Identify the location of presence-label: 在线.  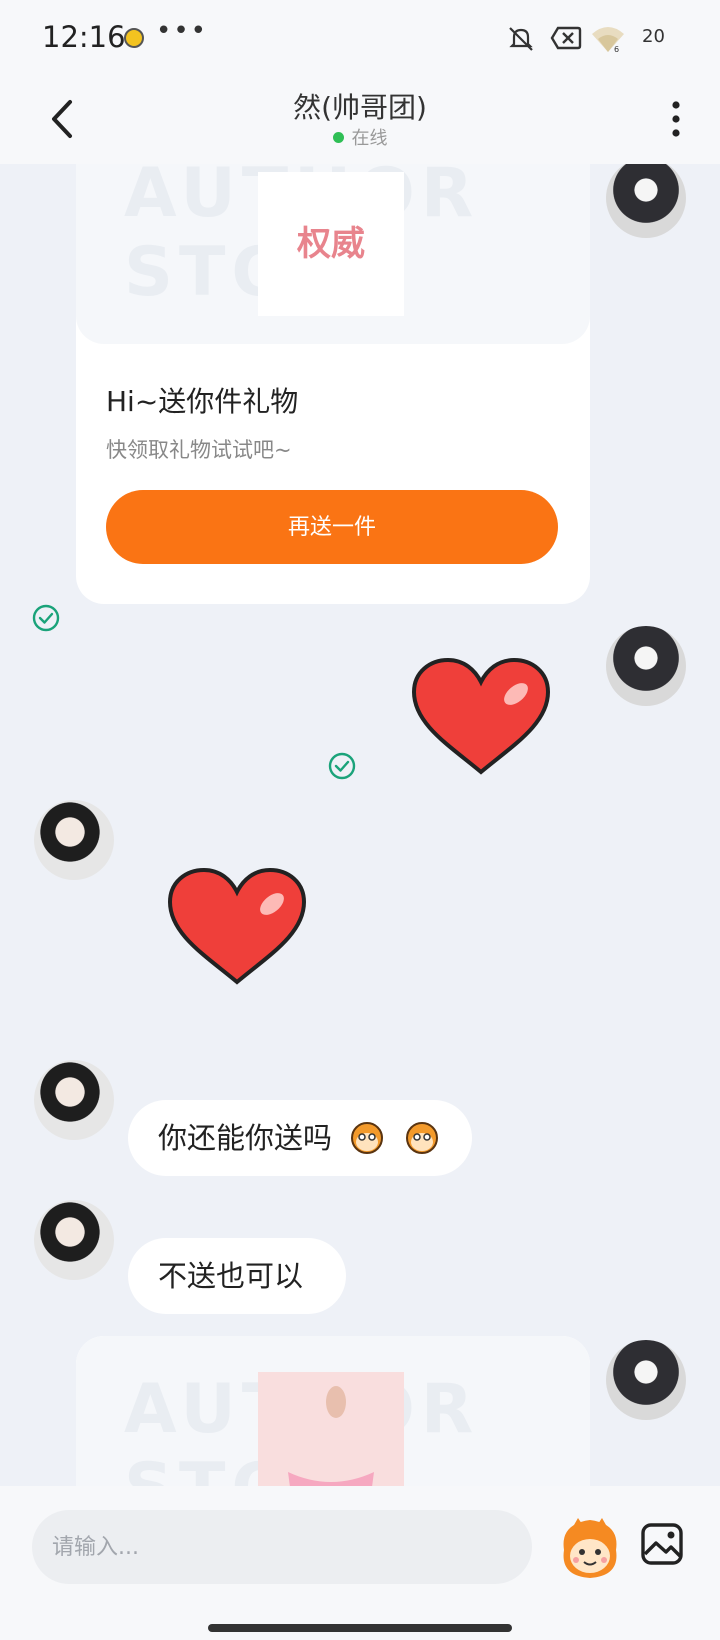
(369, 138).